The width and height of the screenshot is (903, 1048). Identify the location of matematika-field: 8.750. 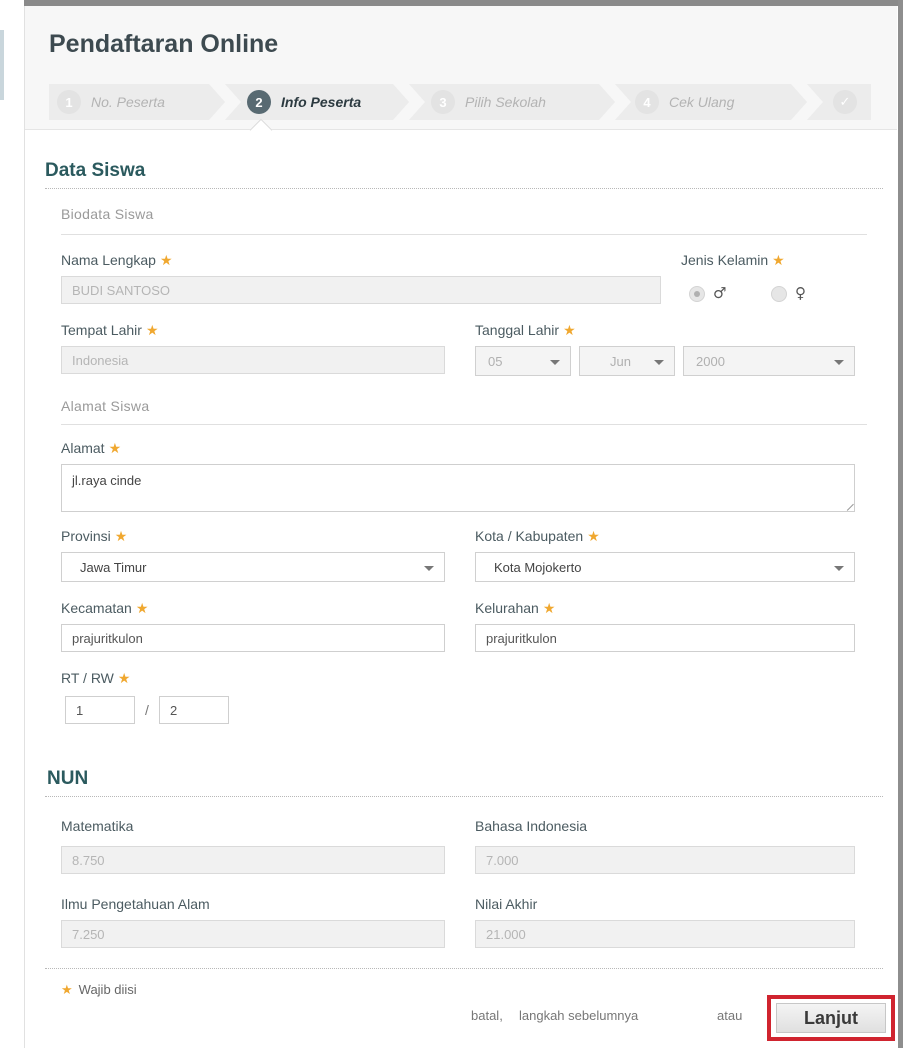
(253, 860).